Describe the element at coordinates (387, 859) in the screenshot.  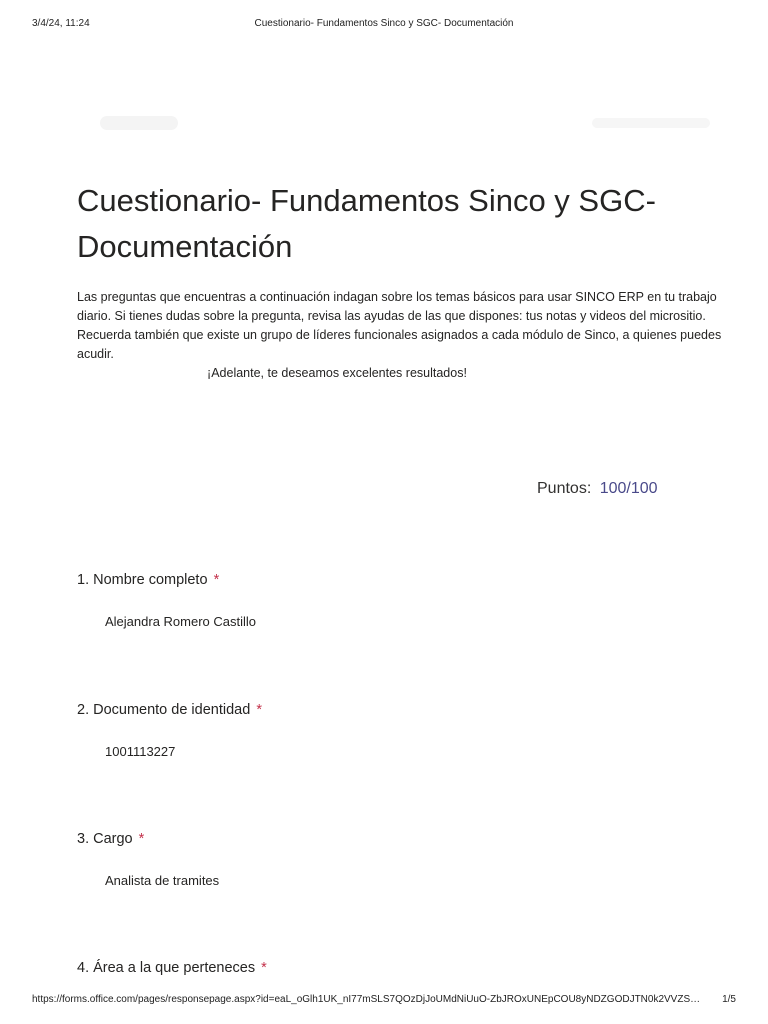
I see `question-3: 3. Cargo * Analista de tramites` at that location.